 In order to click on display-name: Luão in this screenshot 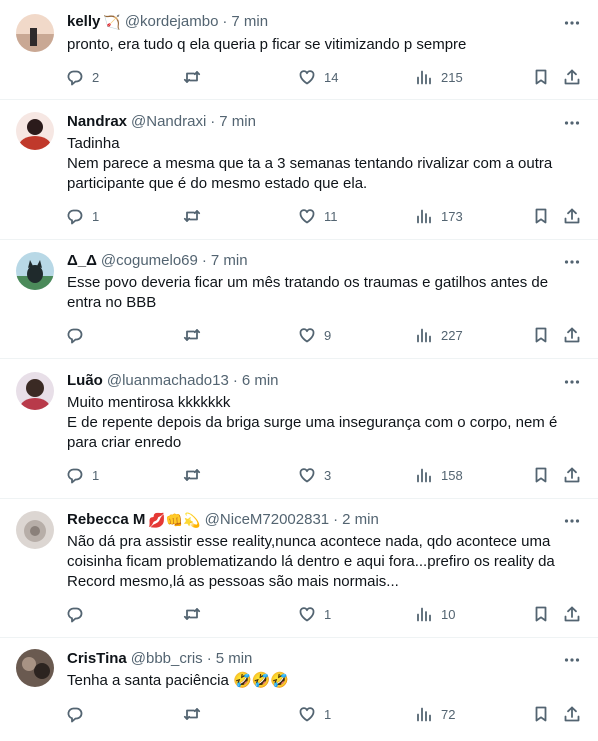, I will do `click(85, 381)`.